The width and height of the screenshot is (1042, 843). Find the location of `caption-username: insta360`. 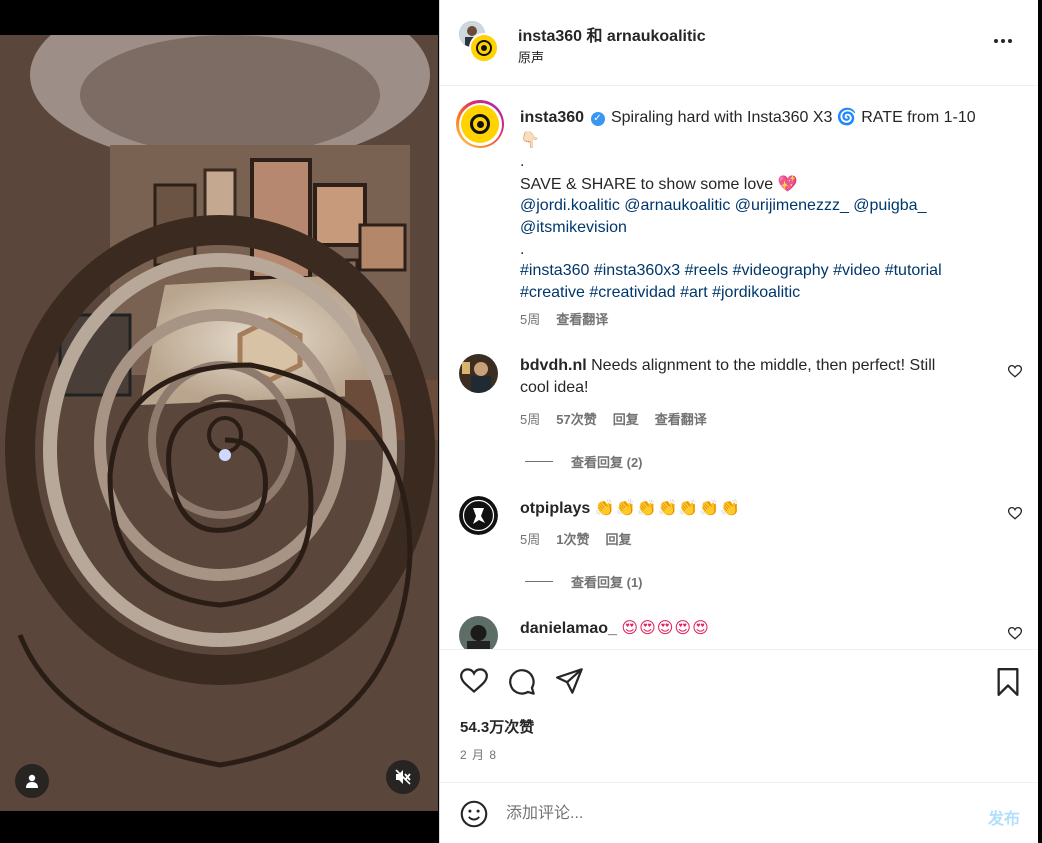

caption-username: insta360 is located at coordinates (552, 117).